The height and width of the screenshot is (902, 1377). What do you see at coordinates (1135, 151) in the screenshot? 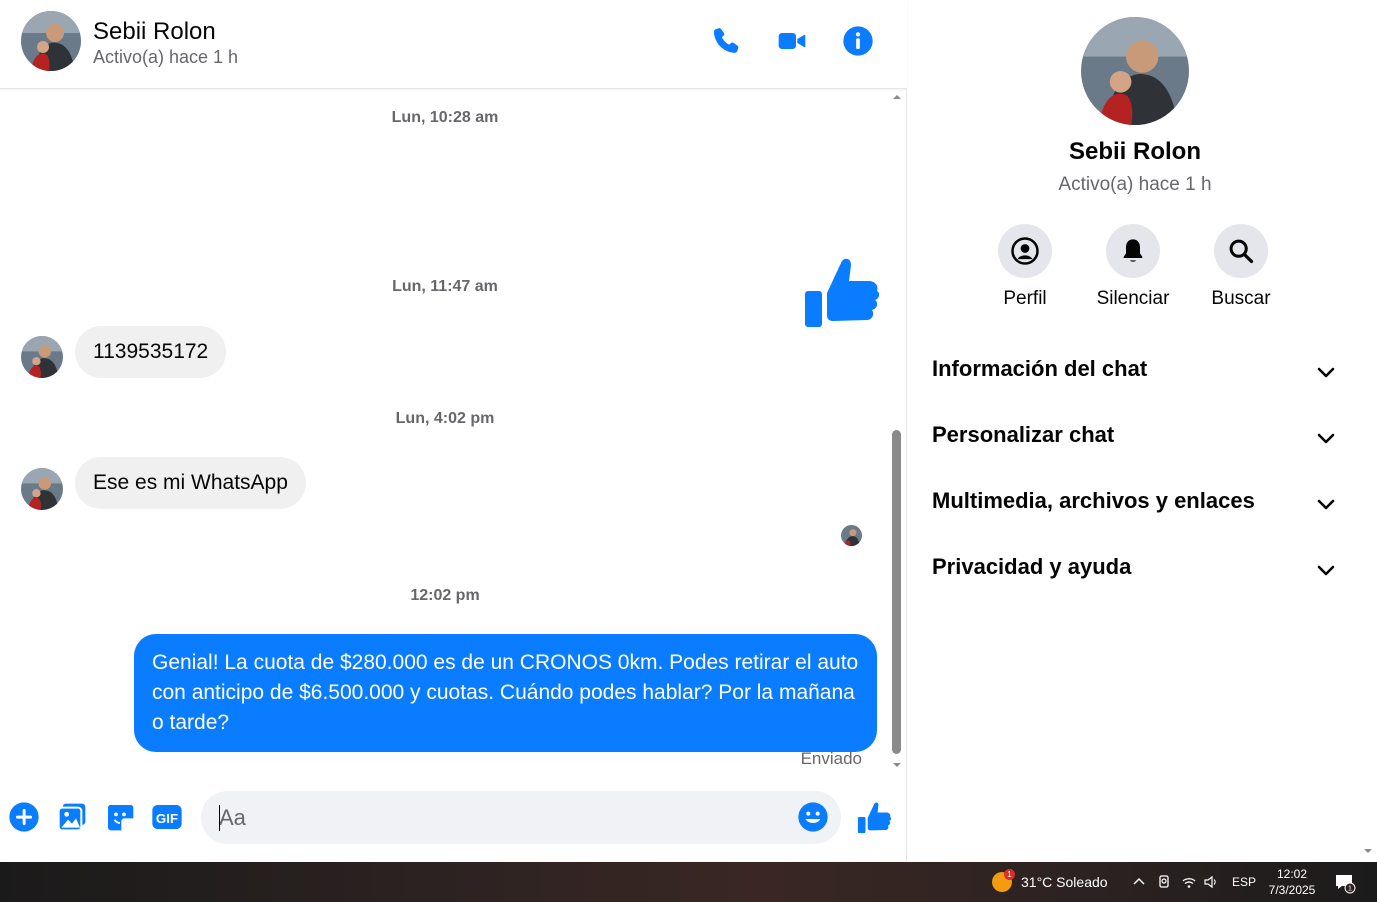
I see `profile-name: Sebii Rolon` at bounding box center [1135, 151].